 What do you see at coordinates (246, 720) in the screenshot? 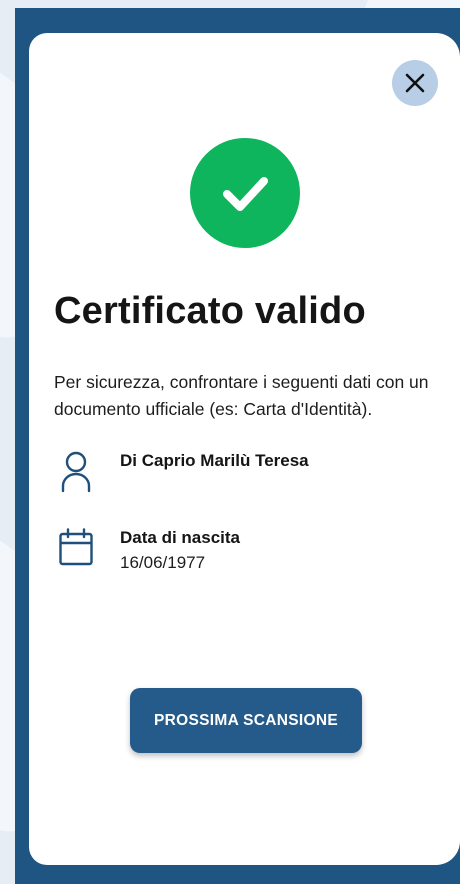
I see `next-scan-button: PROSSIMA SCANSIONE` at bounding box center [246, 720].